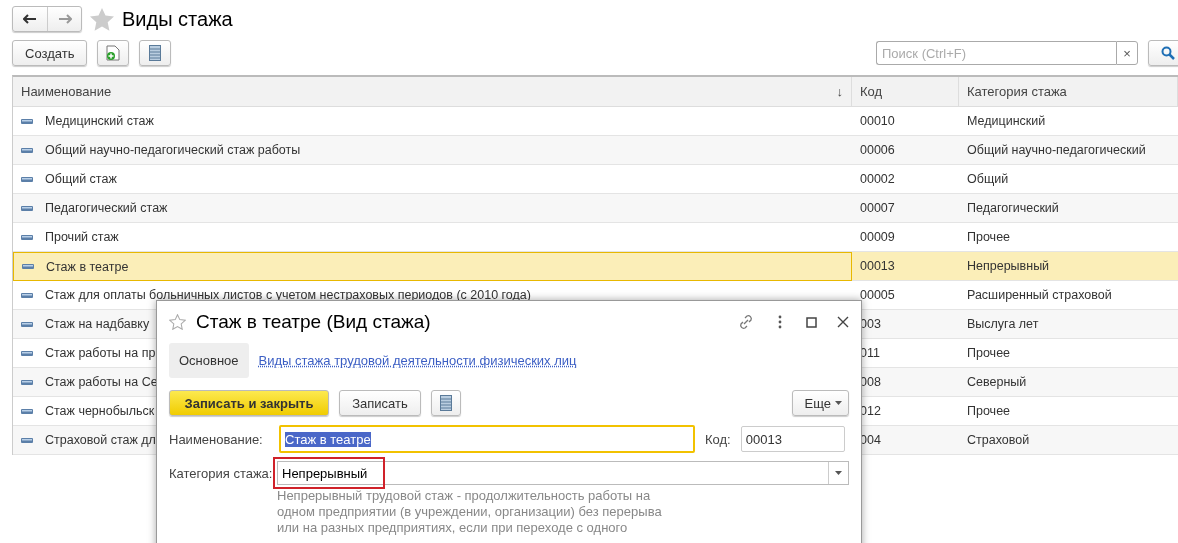 The height and width of the screenshot is (543, 1178). What do you see at coordinates (1068, 208) in the screenshot?
I see `table-cell: Педагогический` at bounding box center [1068, 208].